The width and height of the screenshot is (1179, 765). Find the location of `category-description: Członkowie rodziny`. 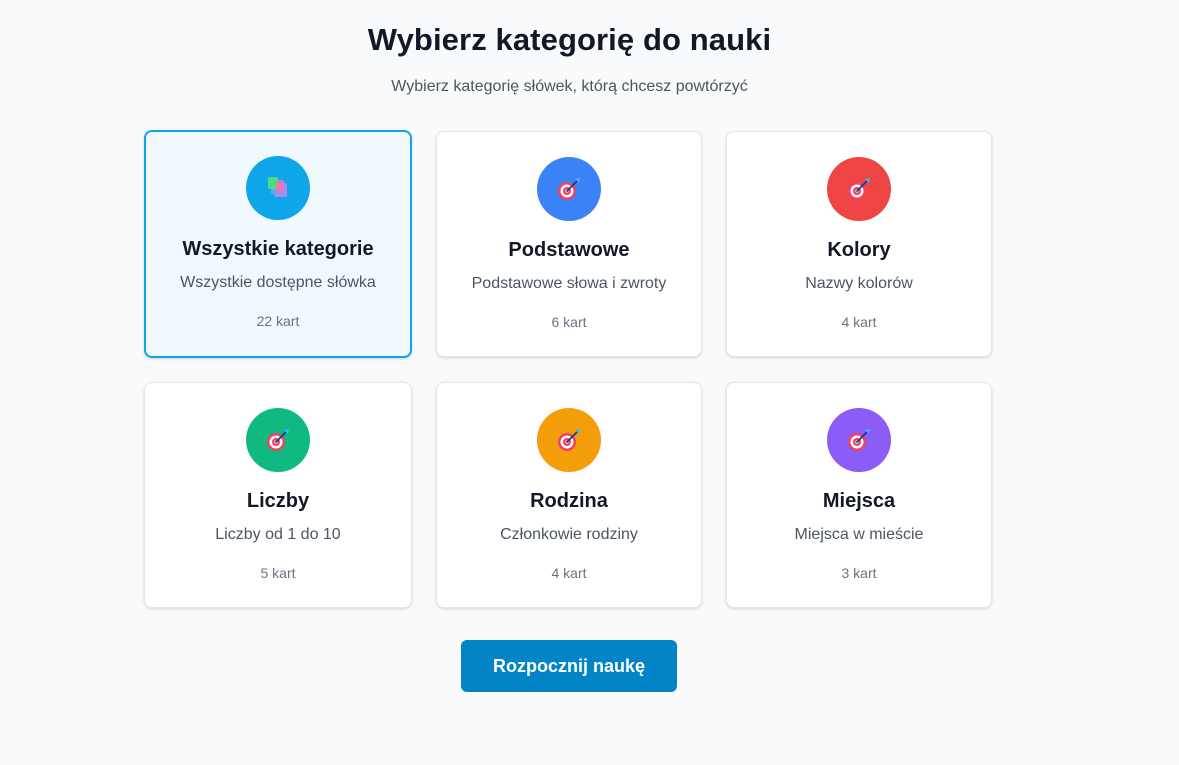

category-description: Członkowie rodziny is located at coordinates (569, 534).